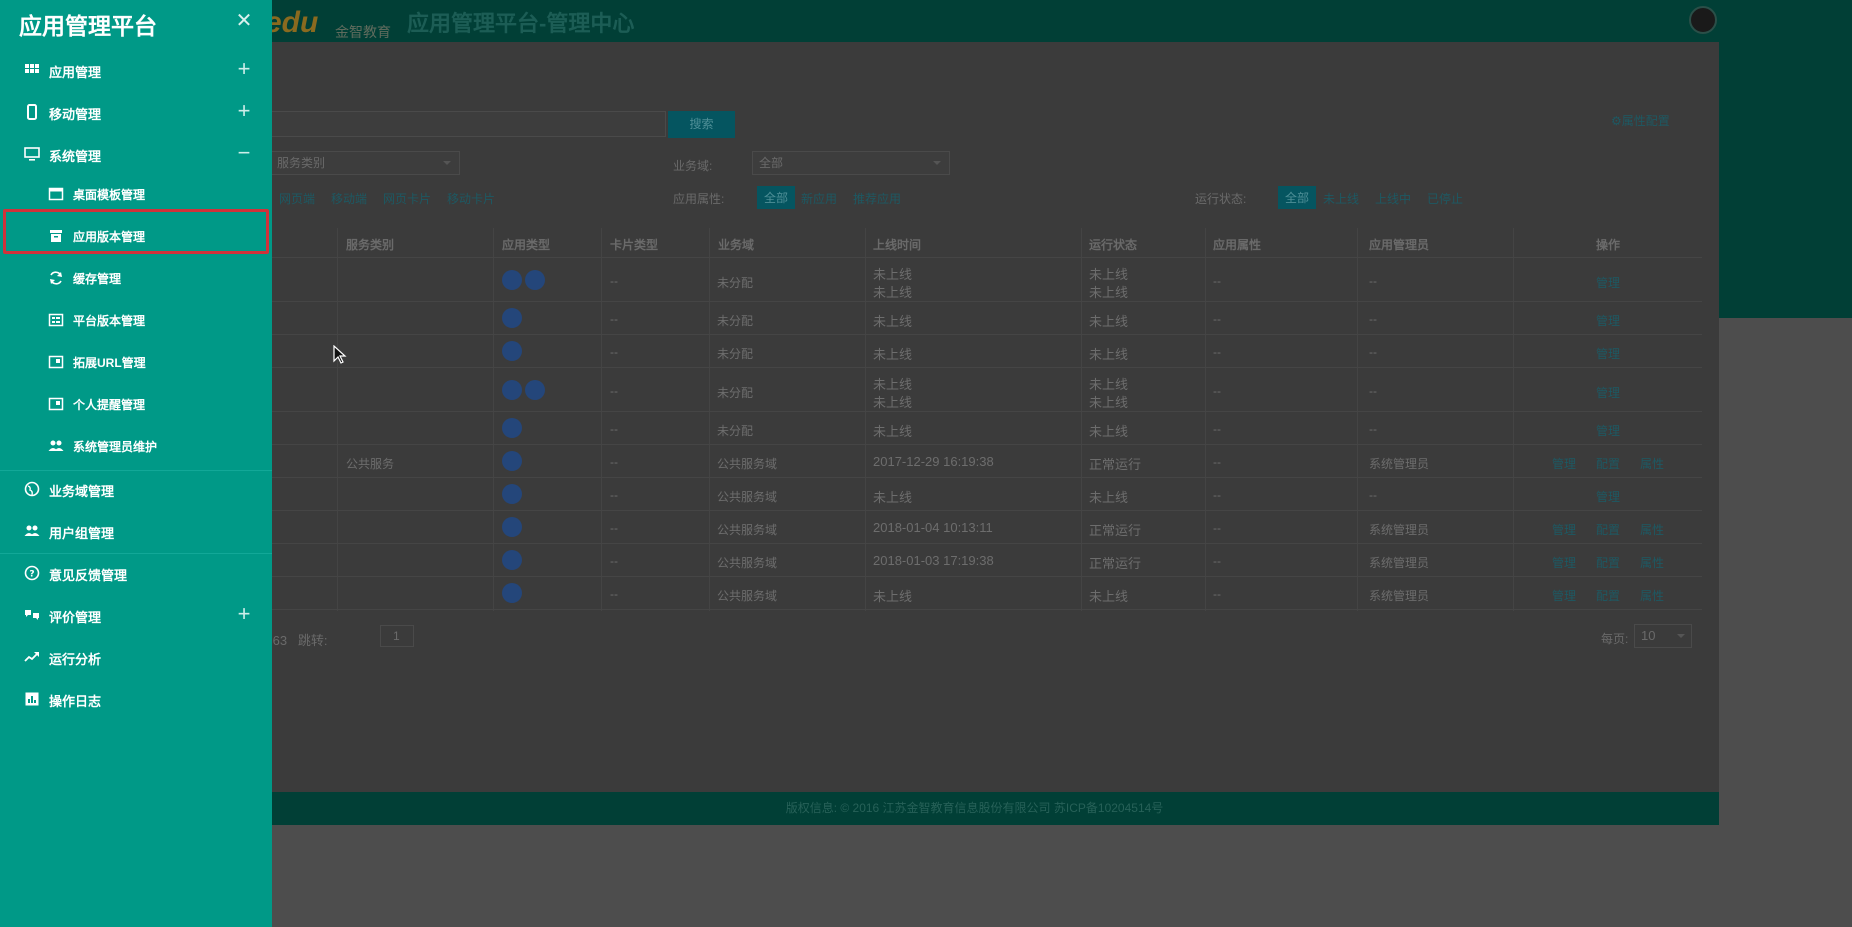  I want to click on run-status-all: 全部, so click(1297, 197).